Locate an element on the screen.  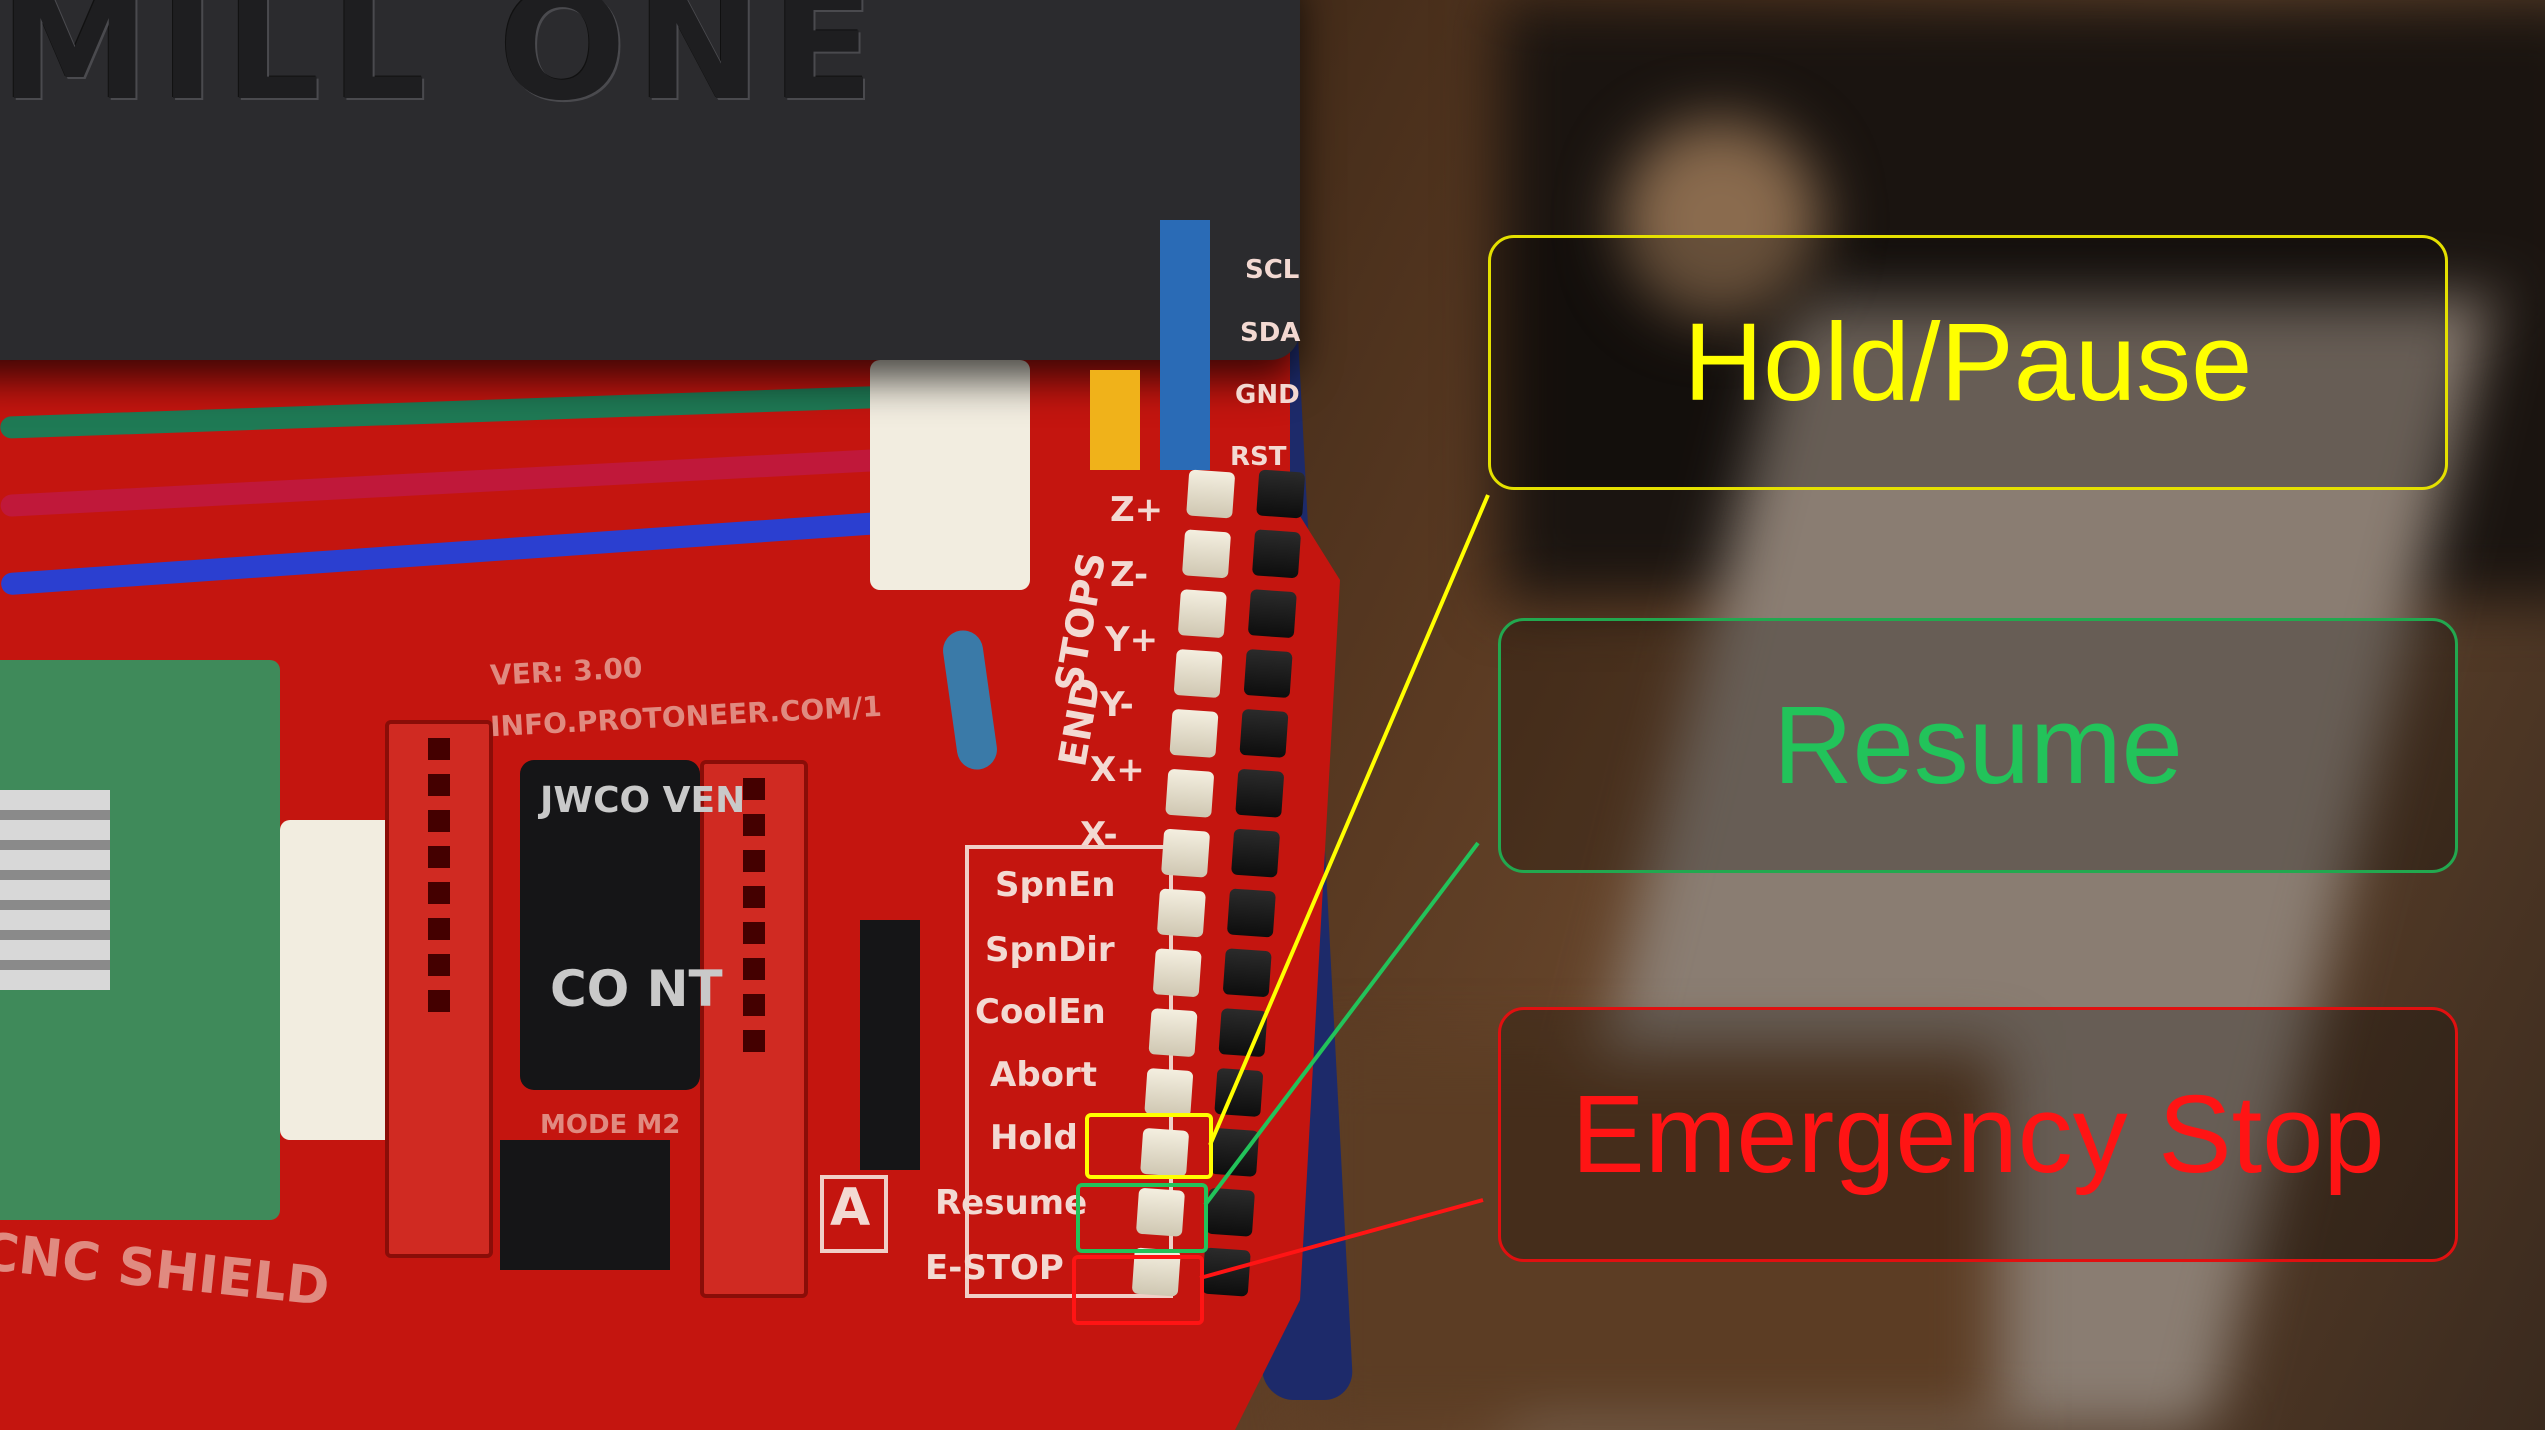
resume-callout: Resume is located at coordinates (1978, 745).